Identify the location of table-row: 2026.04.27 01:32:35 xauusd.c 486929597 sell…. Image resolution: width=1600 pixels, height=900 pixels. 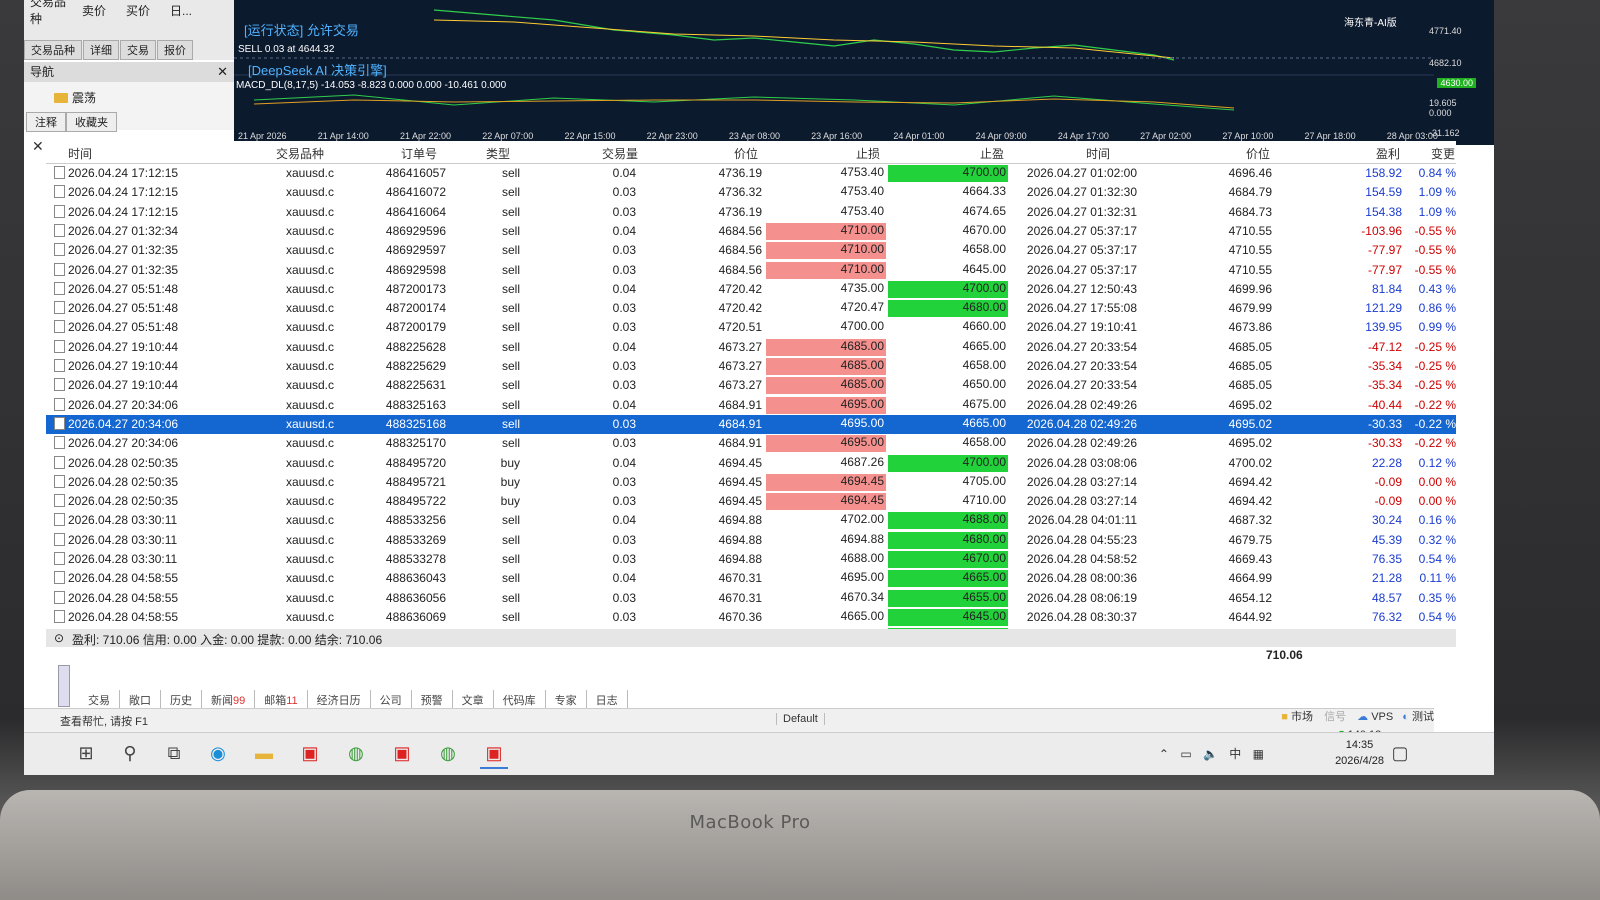
(751, 250).